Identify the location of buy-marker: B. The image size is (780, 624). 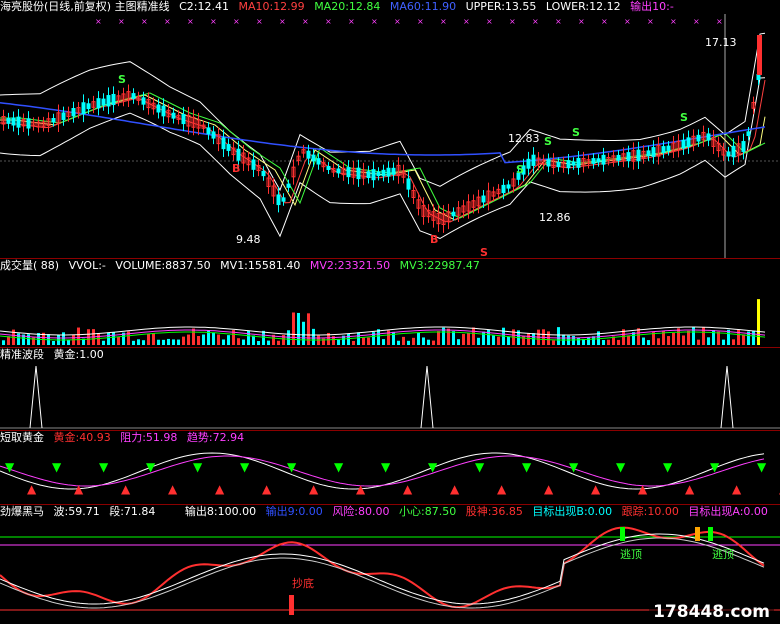
(236, 168).